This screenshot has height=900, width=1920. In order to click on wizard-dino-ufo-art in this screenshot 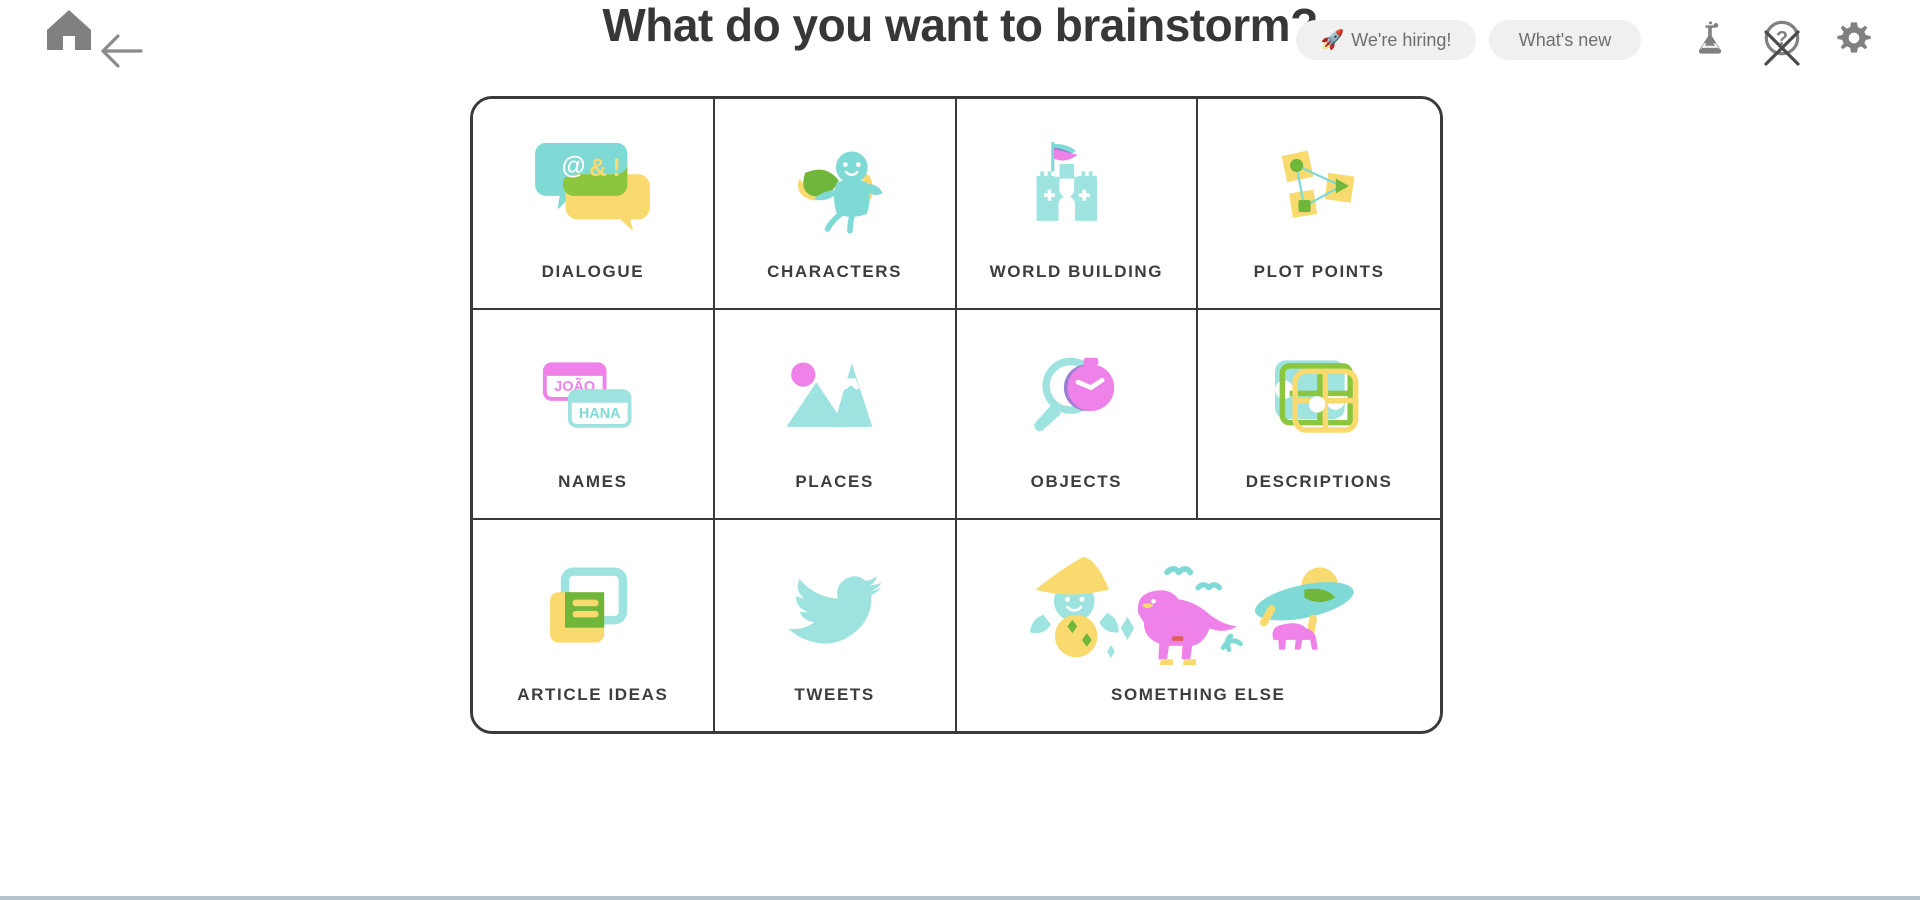, I will do `click(1199, 602)`.